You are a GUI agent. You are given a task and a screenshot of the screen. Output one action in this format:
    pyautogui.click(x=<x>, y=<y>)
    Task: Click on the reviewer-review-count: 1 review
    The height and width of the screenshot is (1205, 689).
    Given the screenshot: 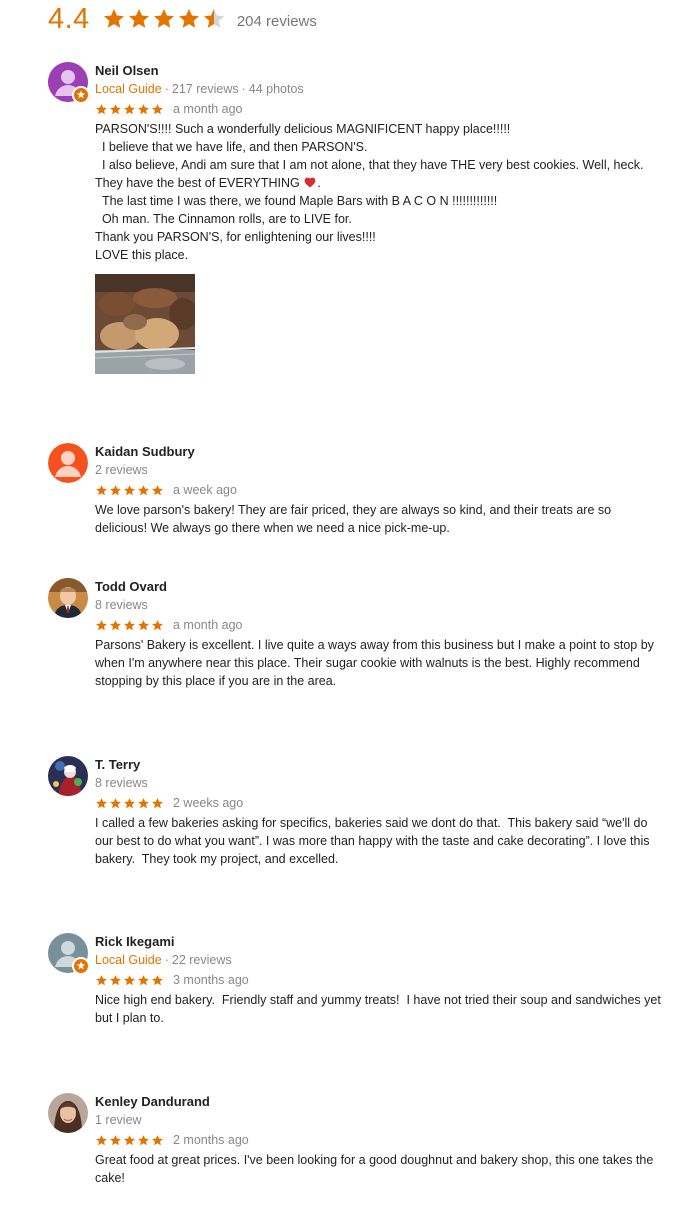 What is the action you would take?
    pyautogui.click(x=118, y=1120)
    